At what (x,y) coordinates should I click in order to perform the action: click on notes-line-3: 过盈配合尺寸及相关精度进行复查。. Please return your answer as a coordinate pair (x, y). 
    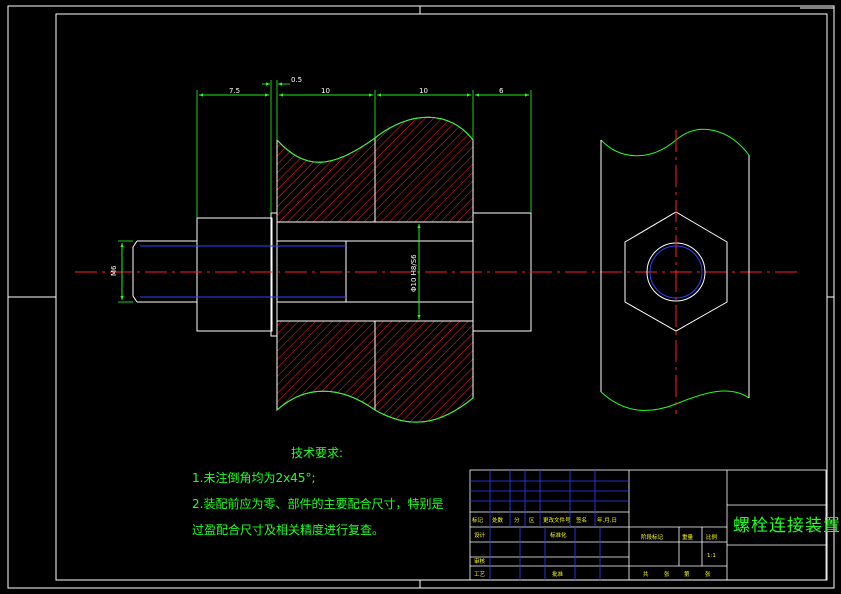
    Looking at the image, I should click on (288, 530).